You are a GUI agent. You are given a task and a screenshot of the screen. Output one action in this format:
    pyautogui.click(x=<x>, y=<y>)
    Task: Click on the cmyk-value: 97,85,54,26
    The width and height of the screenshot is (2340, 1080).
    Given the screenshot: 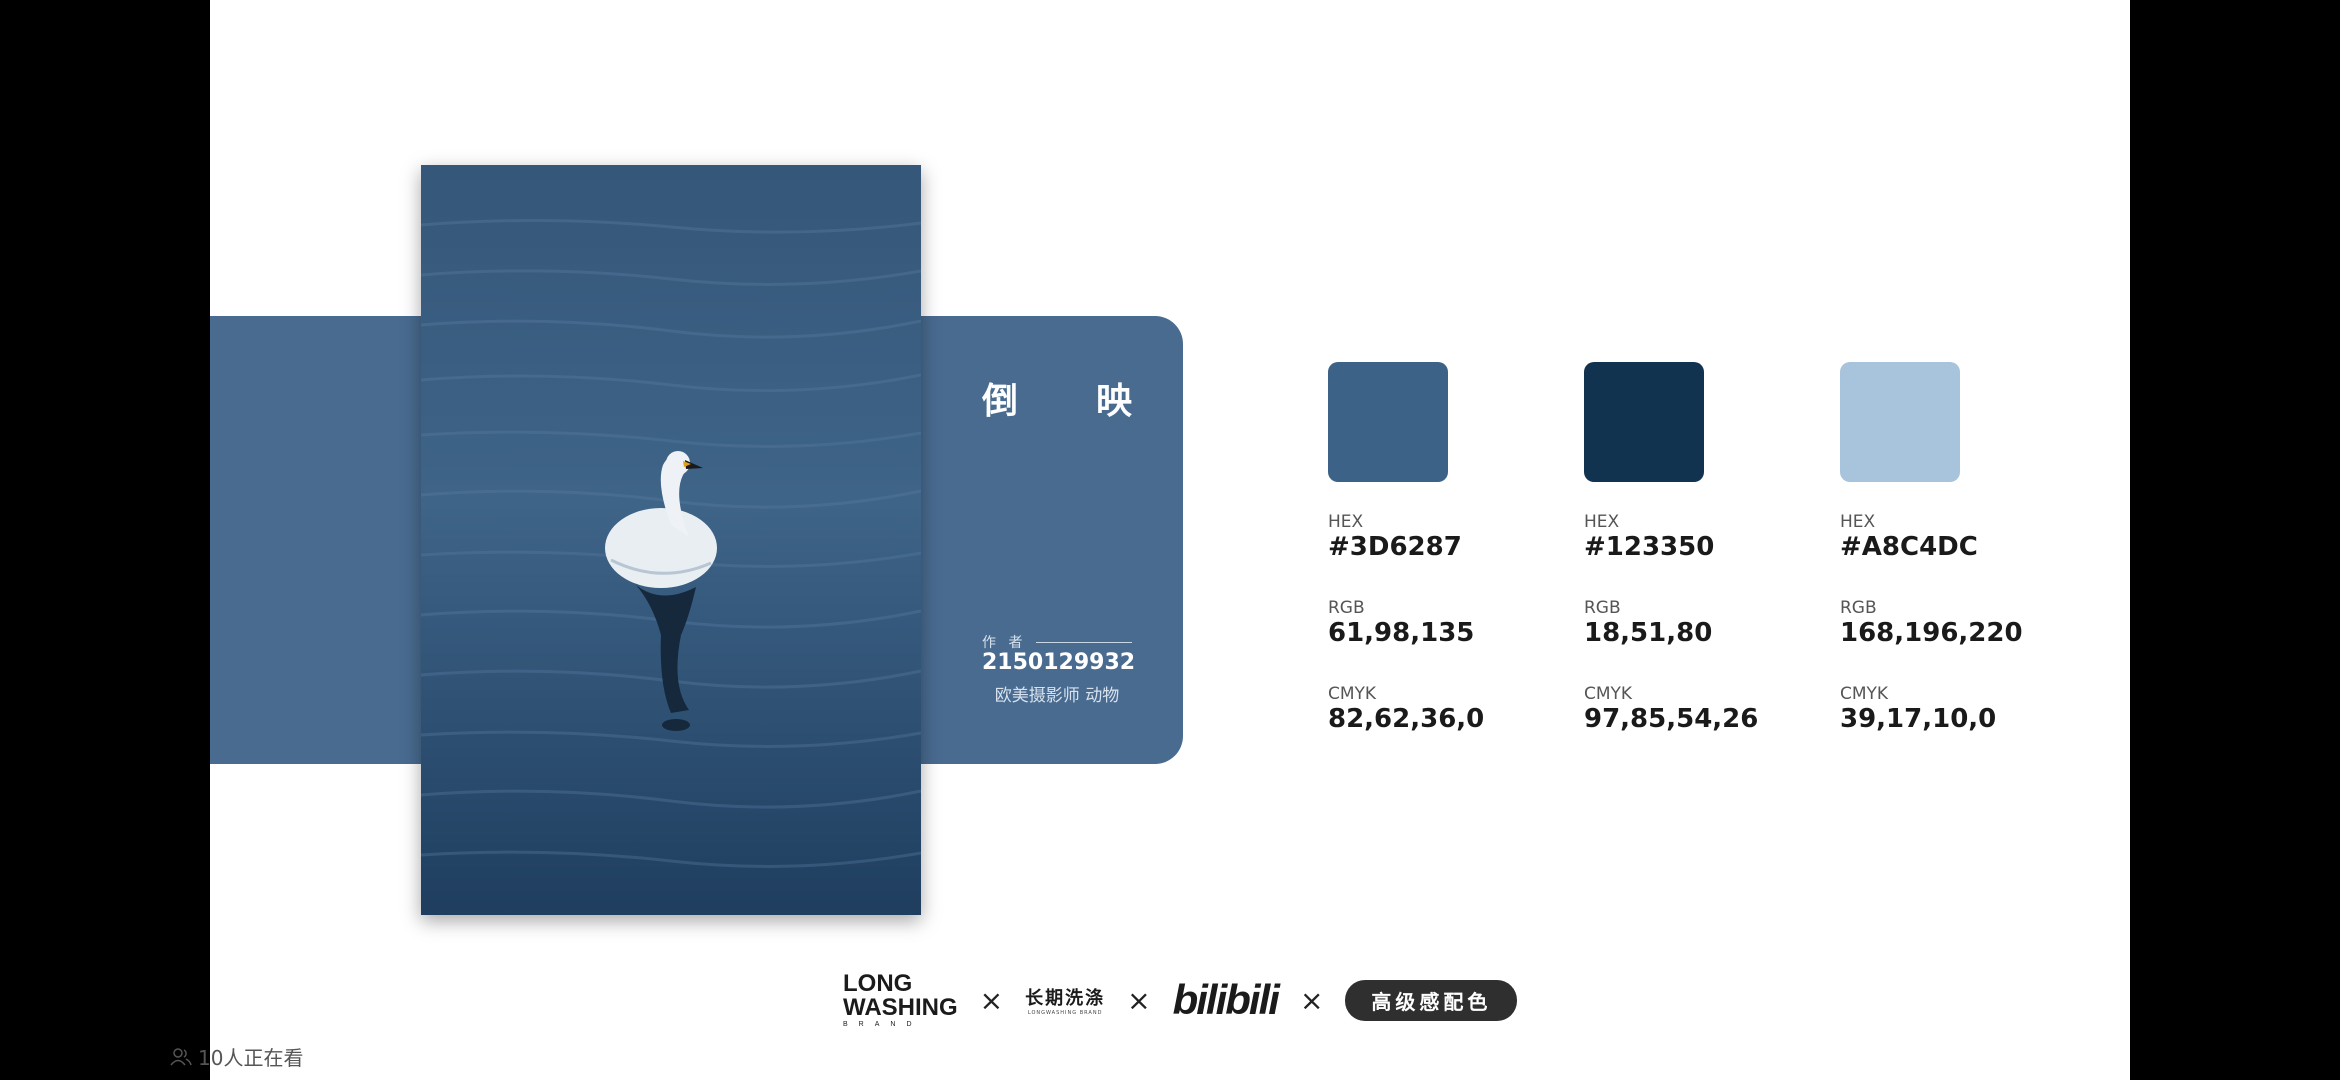 What is the action you would take?
    pyautogui.click(x=1671, y=719)
    